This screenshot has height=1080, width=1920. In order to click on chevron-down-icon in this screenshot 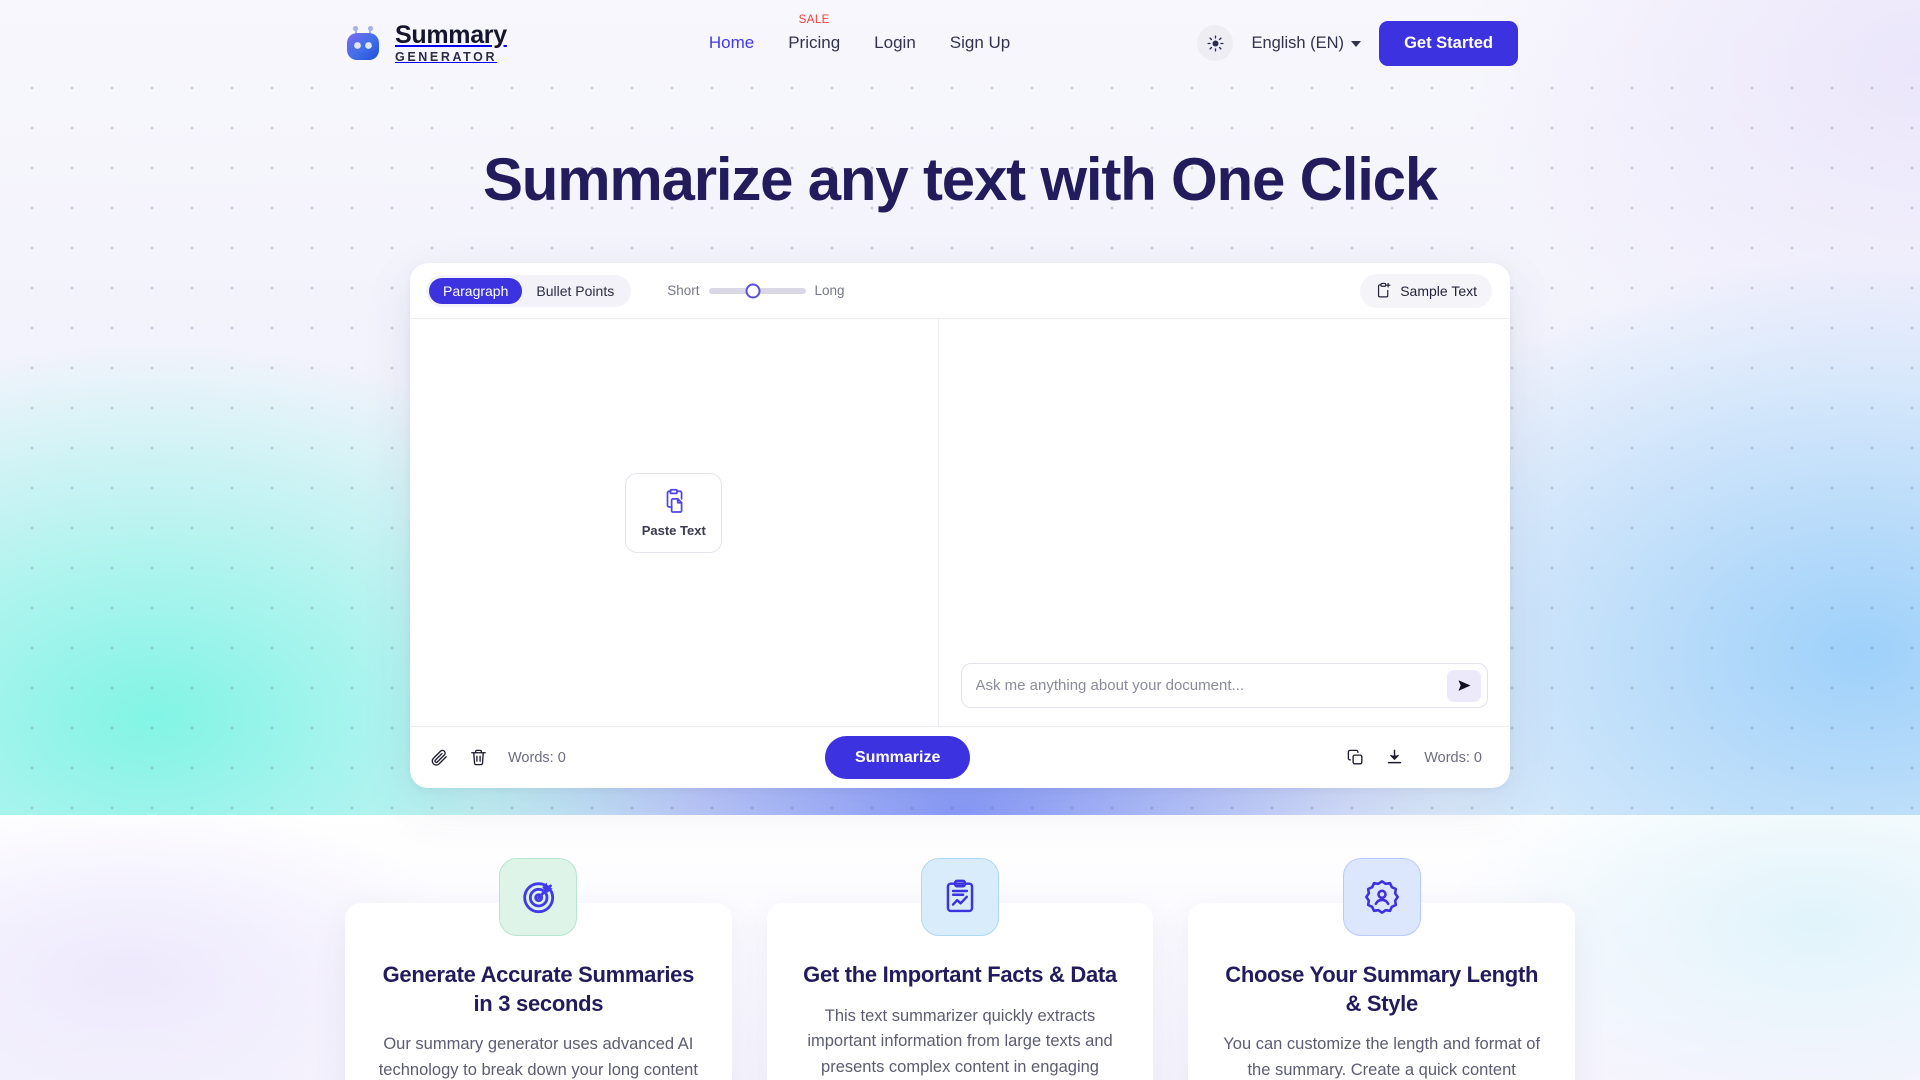, I will do `click(1356, 44)`.